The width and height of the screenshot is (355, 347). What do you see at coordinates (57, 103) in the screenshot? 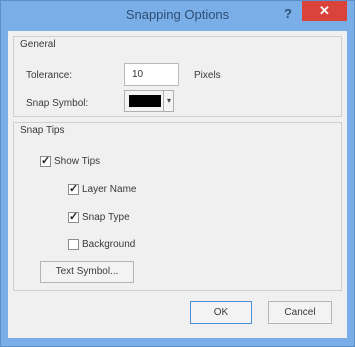
I see `snap-symbol-label: Snap Symbol:` at bounding box center [57, 103].